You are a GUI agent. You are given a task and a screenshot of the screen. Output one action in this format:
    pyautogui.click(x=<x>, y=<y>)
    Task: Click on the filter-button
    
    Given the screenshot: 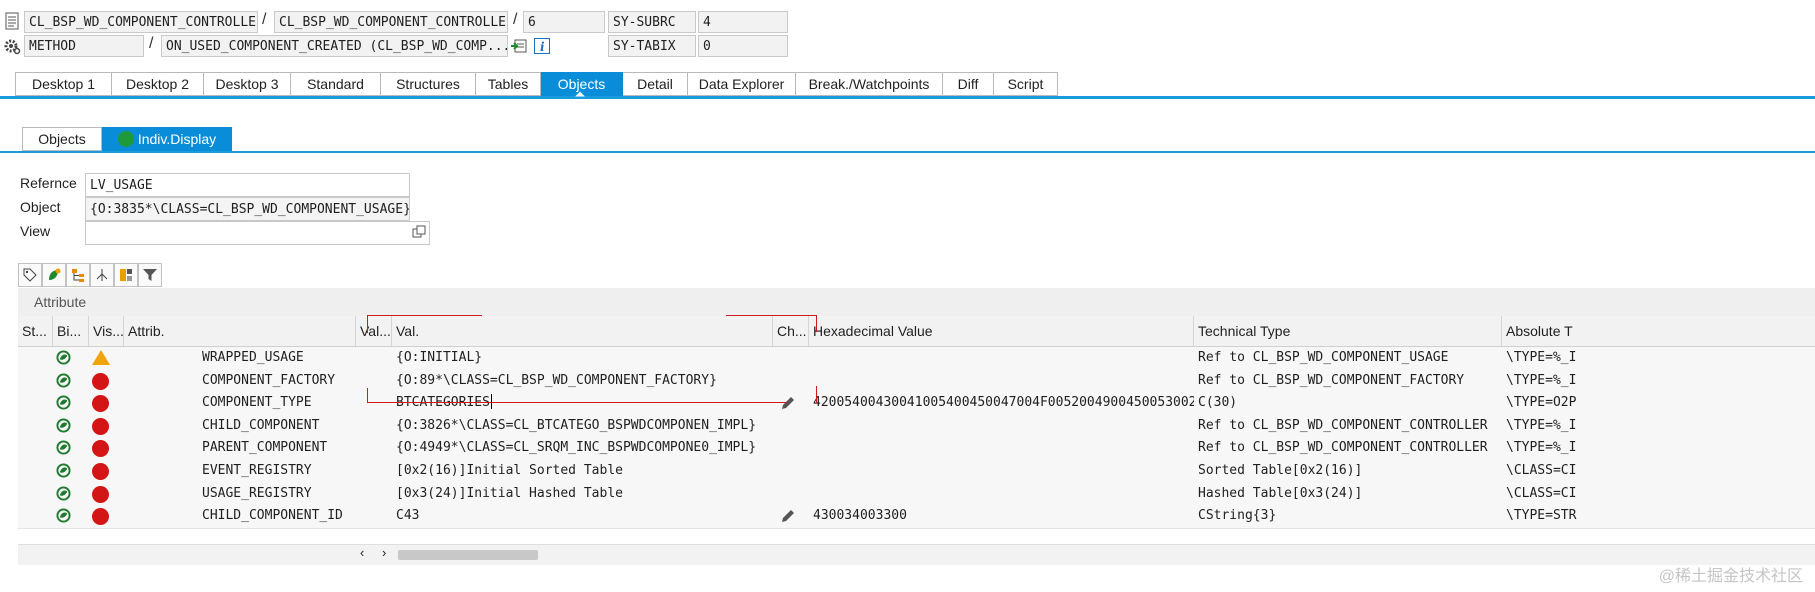 What is the action you would take?
    pyautogui.click(x=150, y=275)
    